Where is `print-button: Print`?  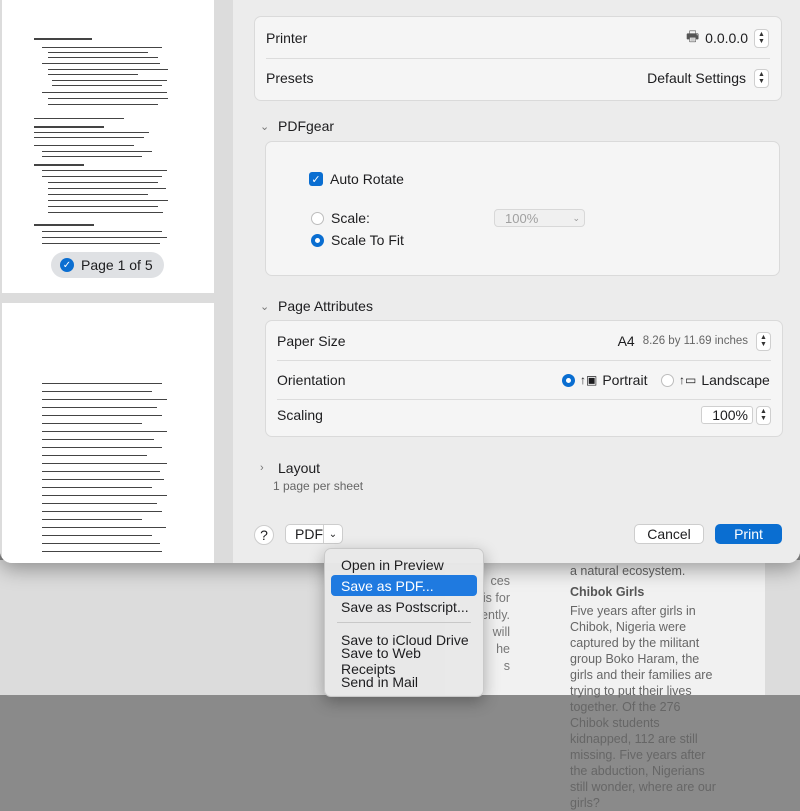 print-button: Print is located at coordinates (748, 534).